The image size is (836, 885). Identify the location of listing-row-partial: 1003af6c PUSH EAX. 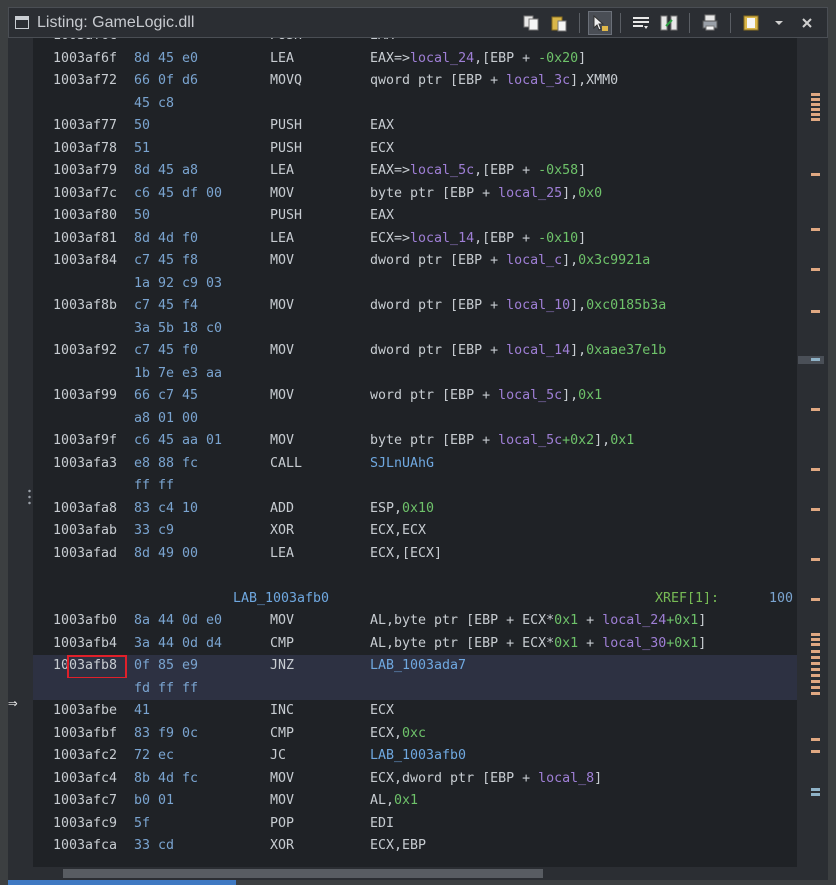
(415, 43).